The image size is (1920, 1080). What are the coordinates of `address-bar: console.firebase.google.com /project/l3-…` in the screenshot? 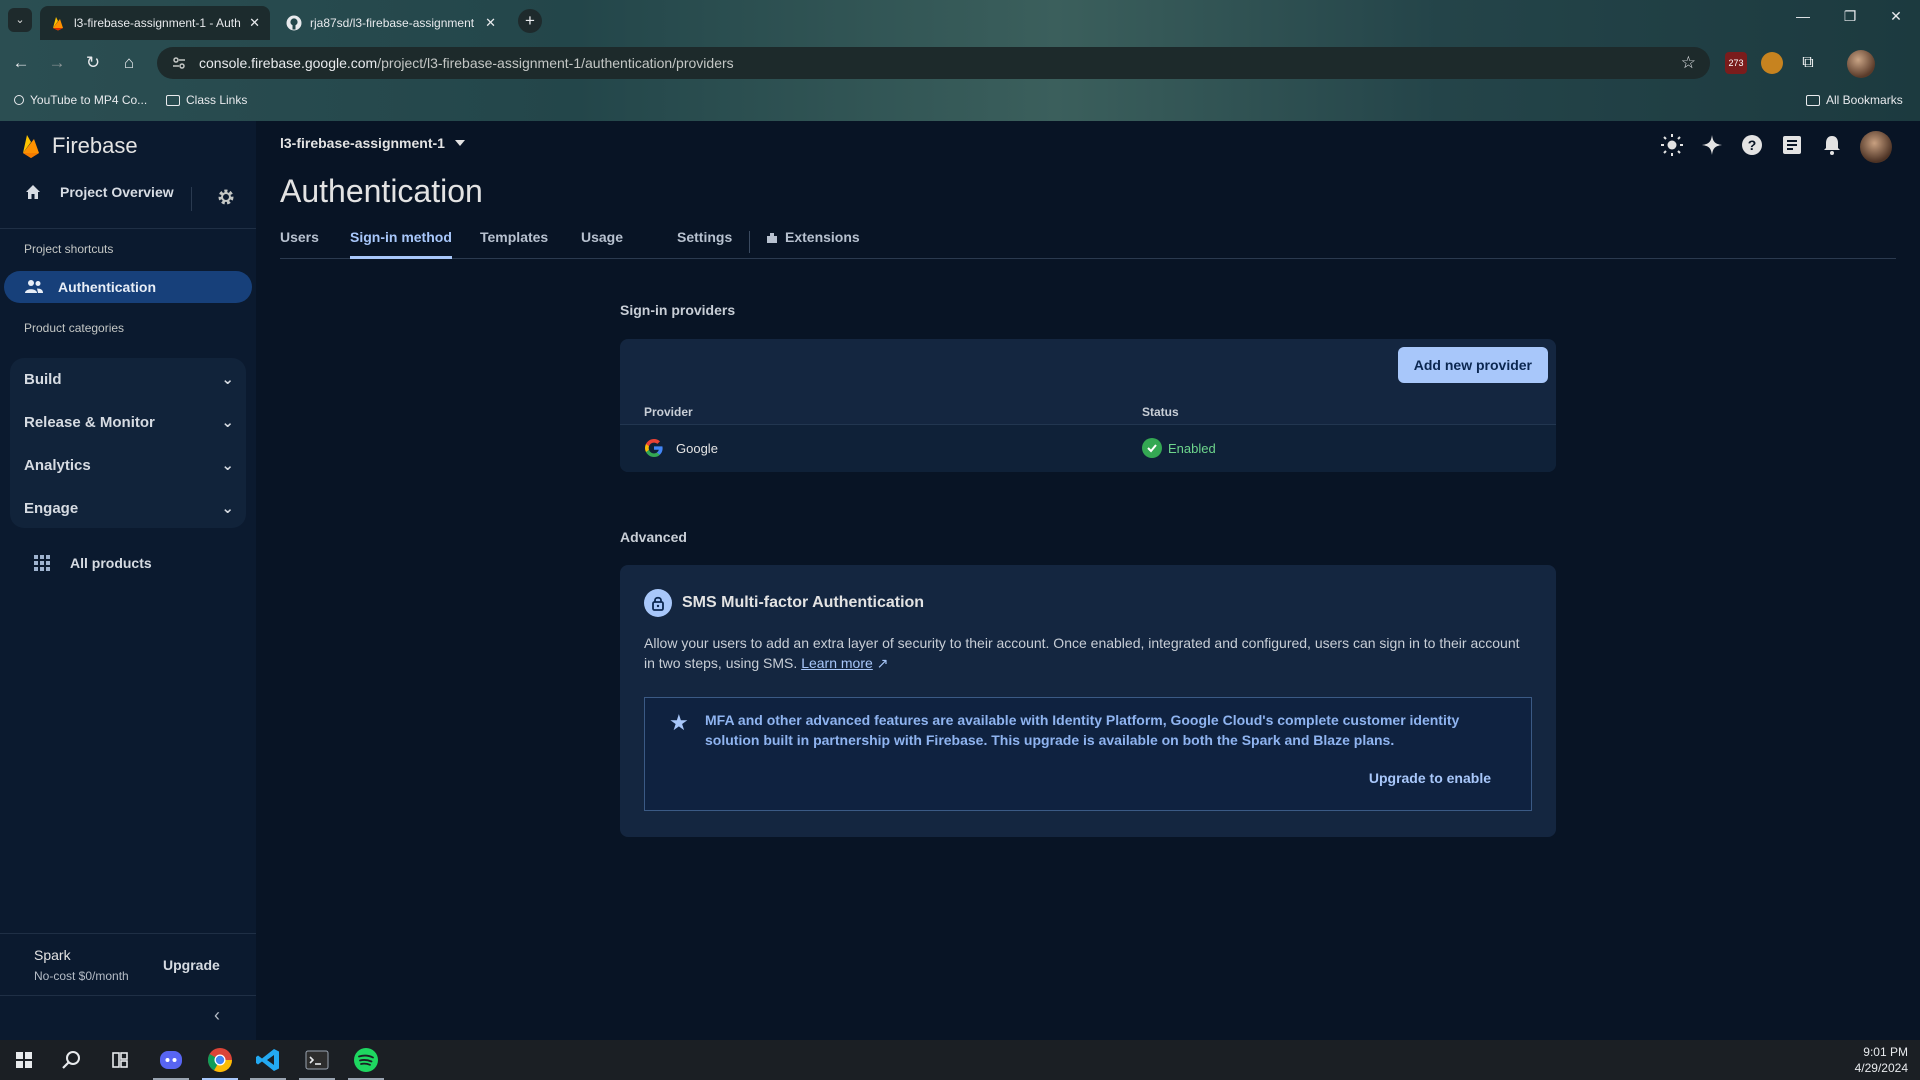 It's located at (933, 63).